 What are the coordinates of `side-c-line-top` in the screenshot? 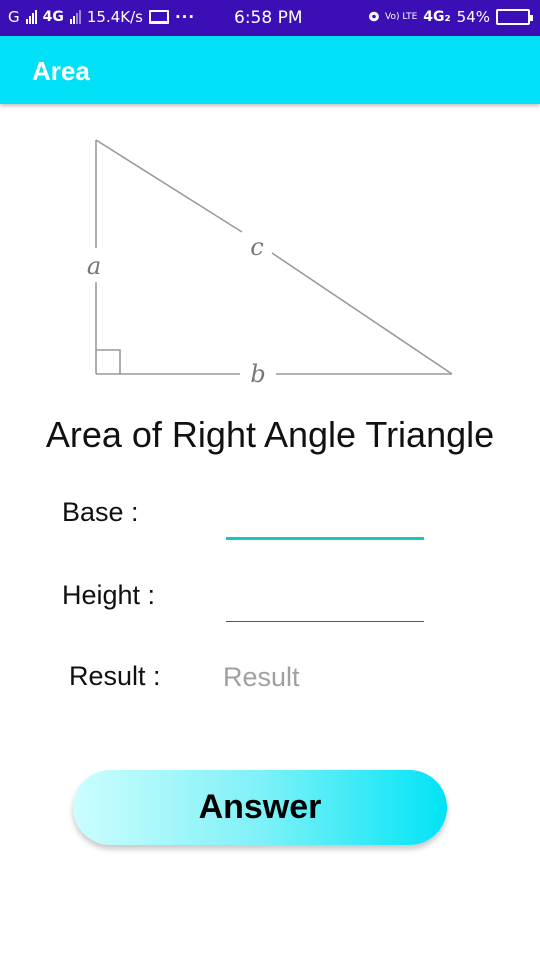 It's located at (169, 186).